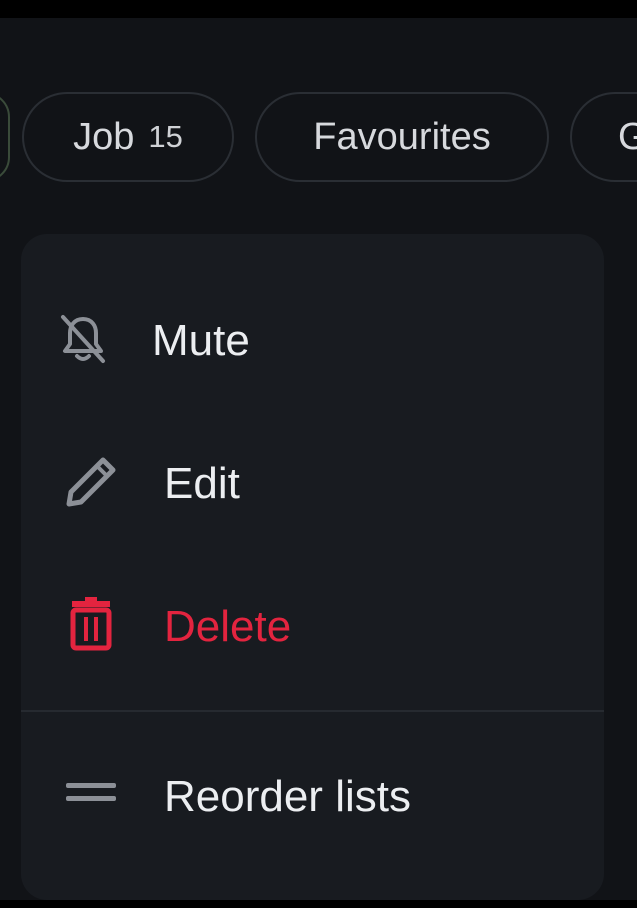  Describe the element at coordinates (318, 904) in the screenshot. I see `bottom-edge` at that location.